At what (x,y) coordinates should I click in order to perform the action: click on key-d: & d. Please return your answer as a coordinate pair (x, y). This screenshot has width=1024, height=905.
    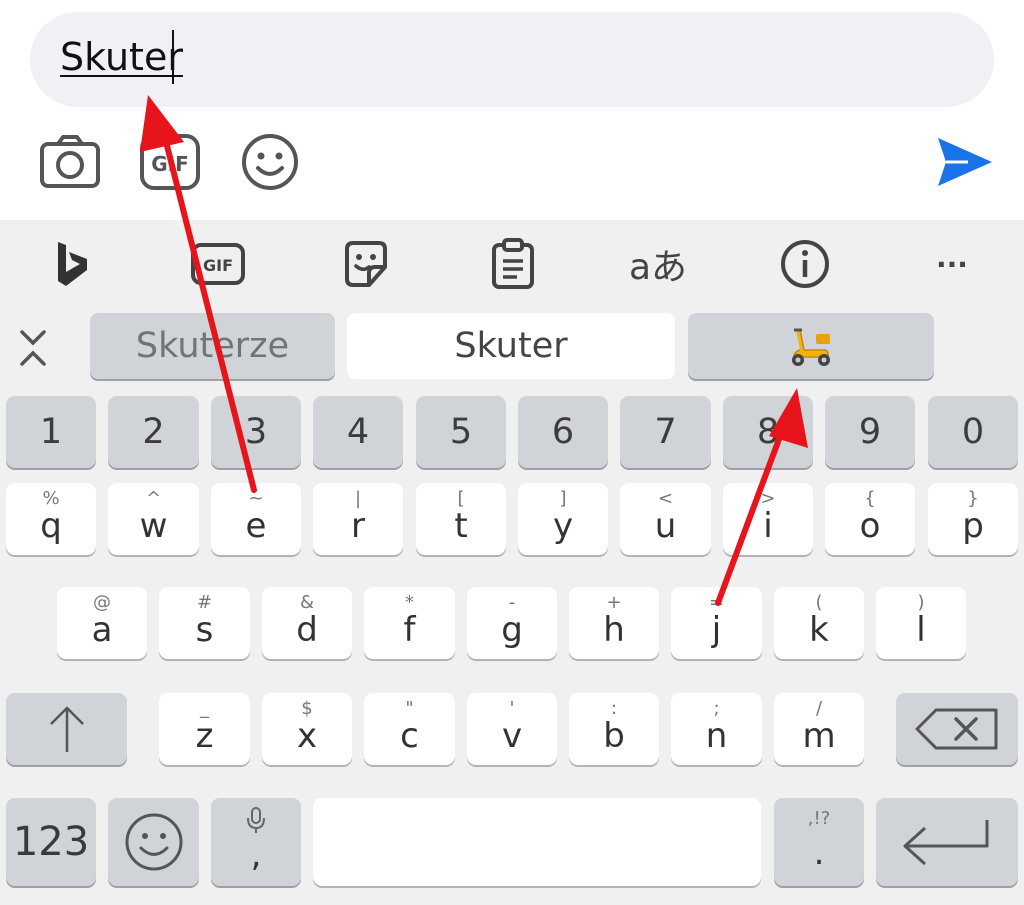
    Looking at the image, I should click on (307, 623).